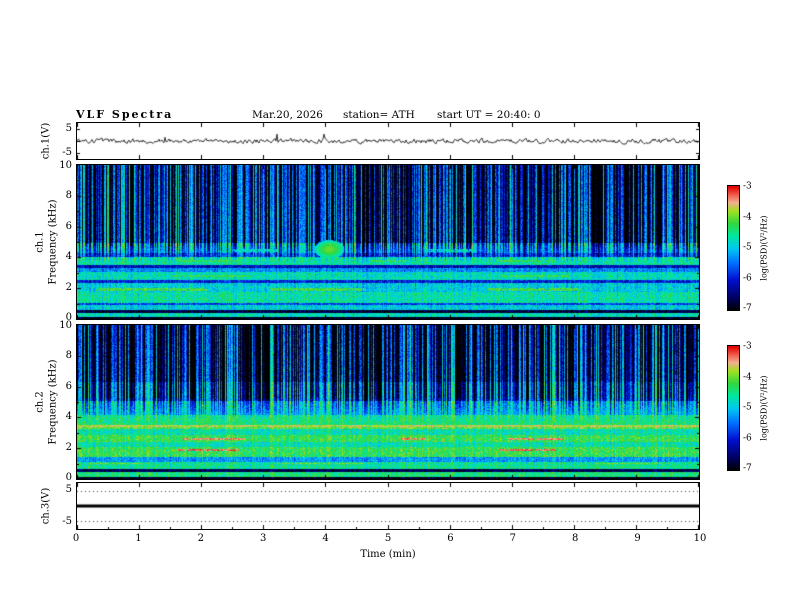  What do you see at coordinates (200, 538) in the screenshot?
I see `x-tick-label: 2` at bounding box center [200, 538].